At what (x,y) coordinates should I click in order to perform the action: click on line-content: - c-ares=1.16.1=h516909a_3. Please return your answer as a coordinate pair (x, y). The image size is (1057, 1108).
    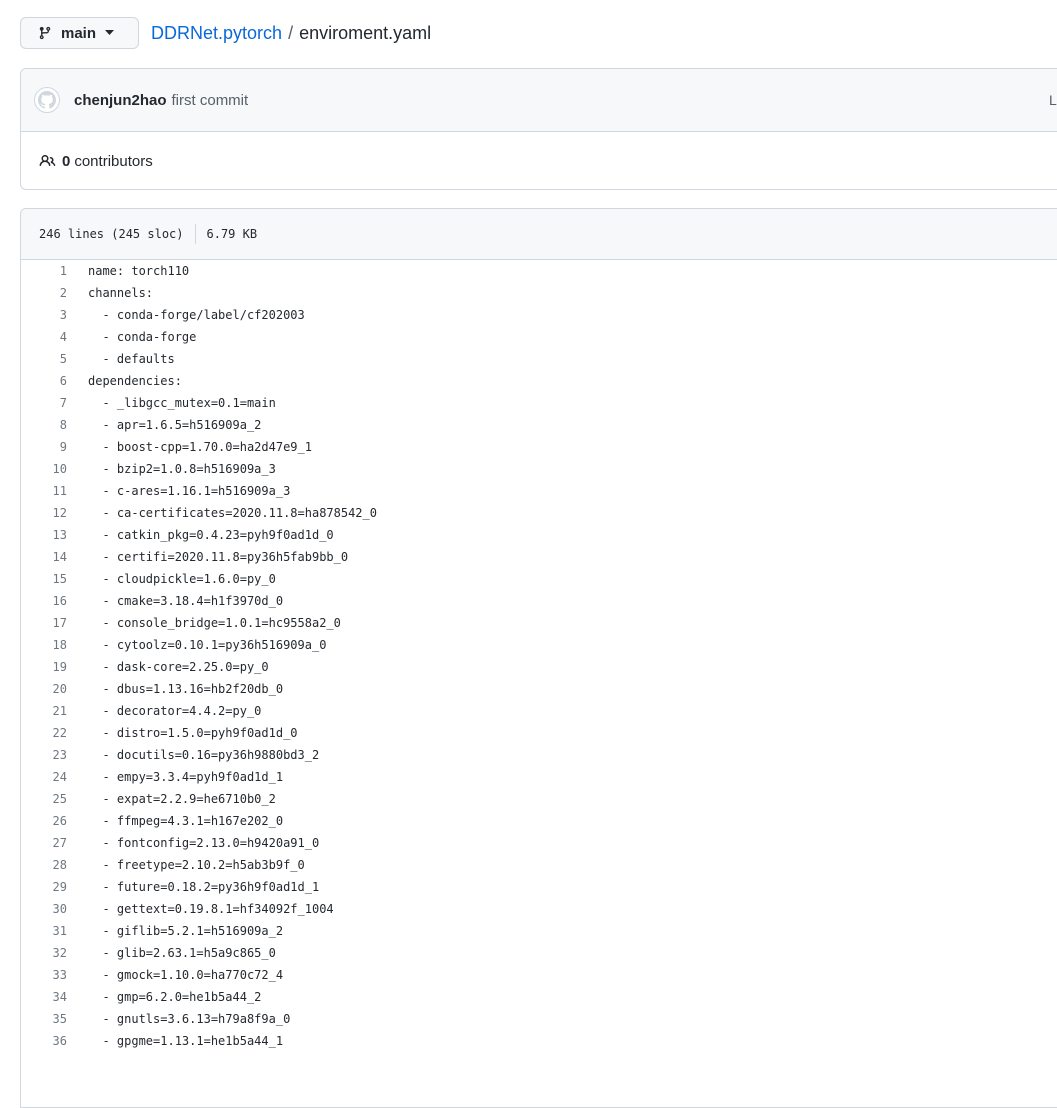
    Looking at the image, I should click on (189, 491).